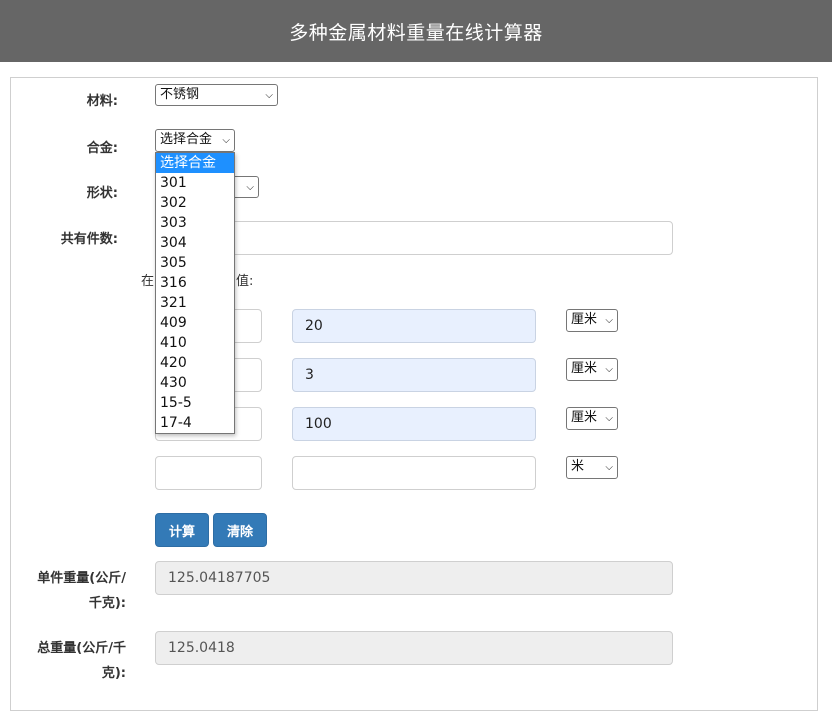 The image size is (832, 725). Describe the element at coordinates (81, 648) in the screenshot. I see `total-weight-label-line1: 总重量(公斤/千` at that location.